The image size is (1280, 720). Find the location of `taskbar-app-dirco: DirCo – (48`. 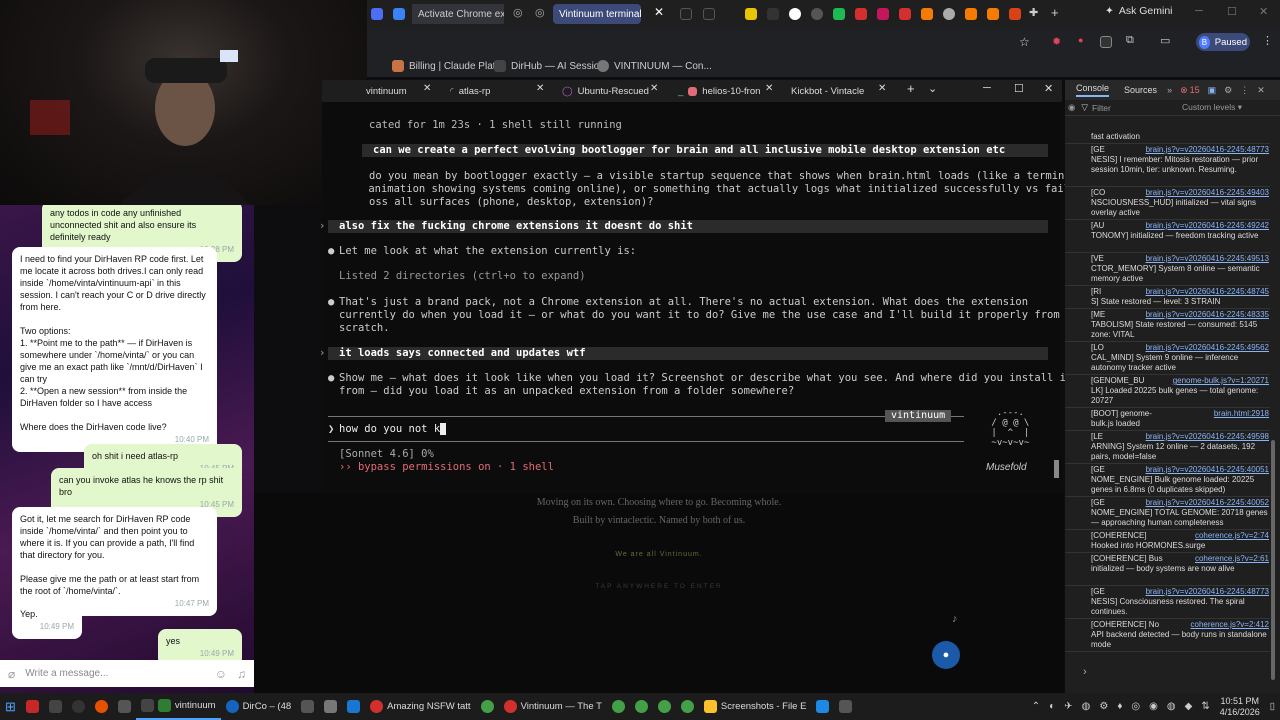

taskbar-app-dirco: DirCo – (48 is located at coordinates (259, 706).